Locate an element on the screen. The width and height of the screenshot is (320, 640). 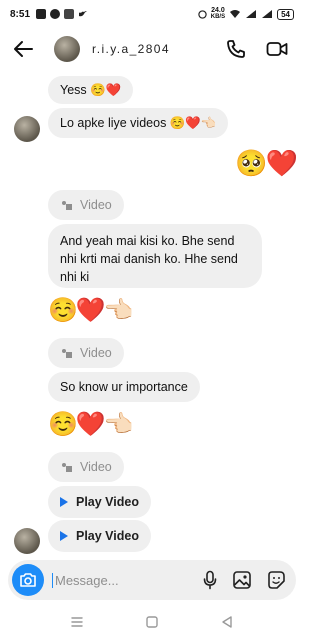
arrow-left-icon is located at coordinates (23, 49).